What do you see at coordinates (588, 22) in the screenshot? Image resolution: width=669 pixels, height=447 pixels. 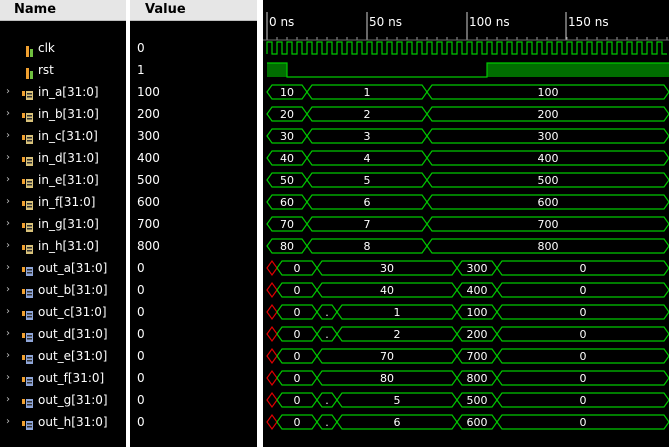 I see `time-marker-label: 150 ns` at bounding box center [588, 22].